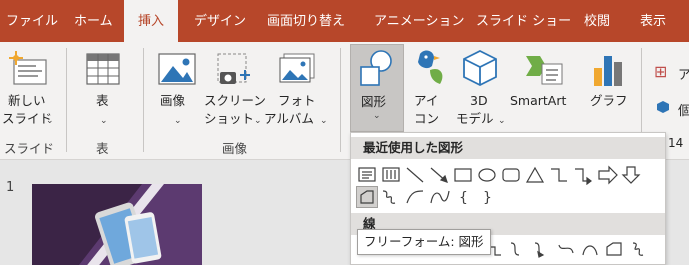 Image resolution: width=689 pixels, height=265 pixels. What do you see at coordinates (235, 148) in the screenshot?
I see `group-label-images: 画像` at bounding box center [235, 148].